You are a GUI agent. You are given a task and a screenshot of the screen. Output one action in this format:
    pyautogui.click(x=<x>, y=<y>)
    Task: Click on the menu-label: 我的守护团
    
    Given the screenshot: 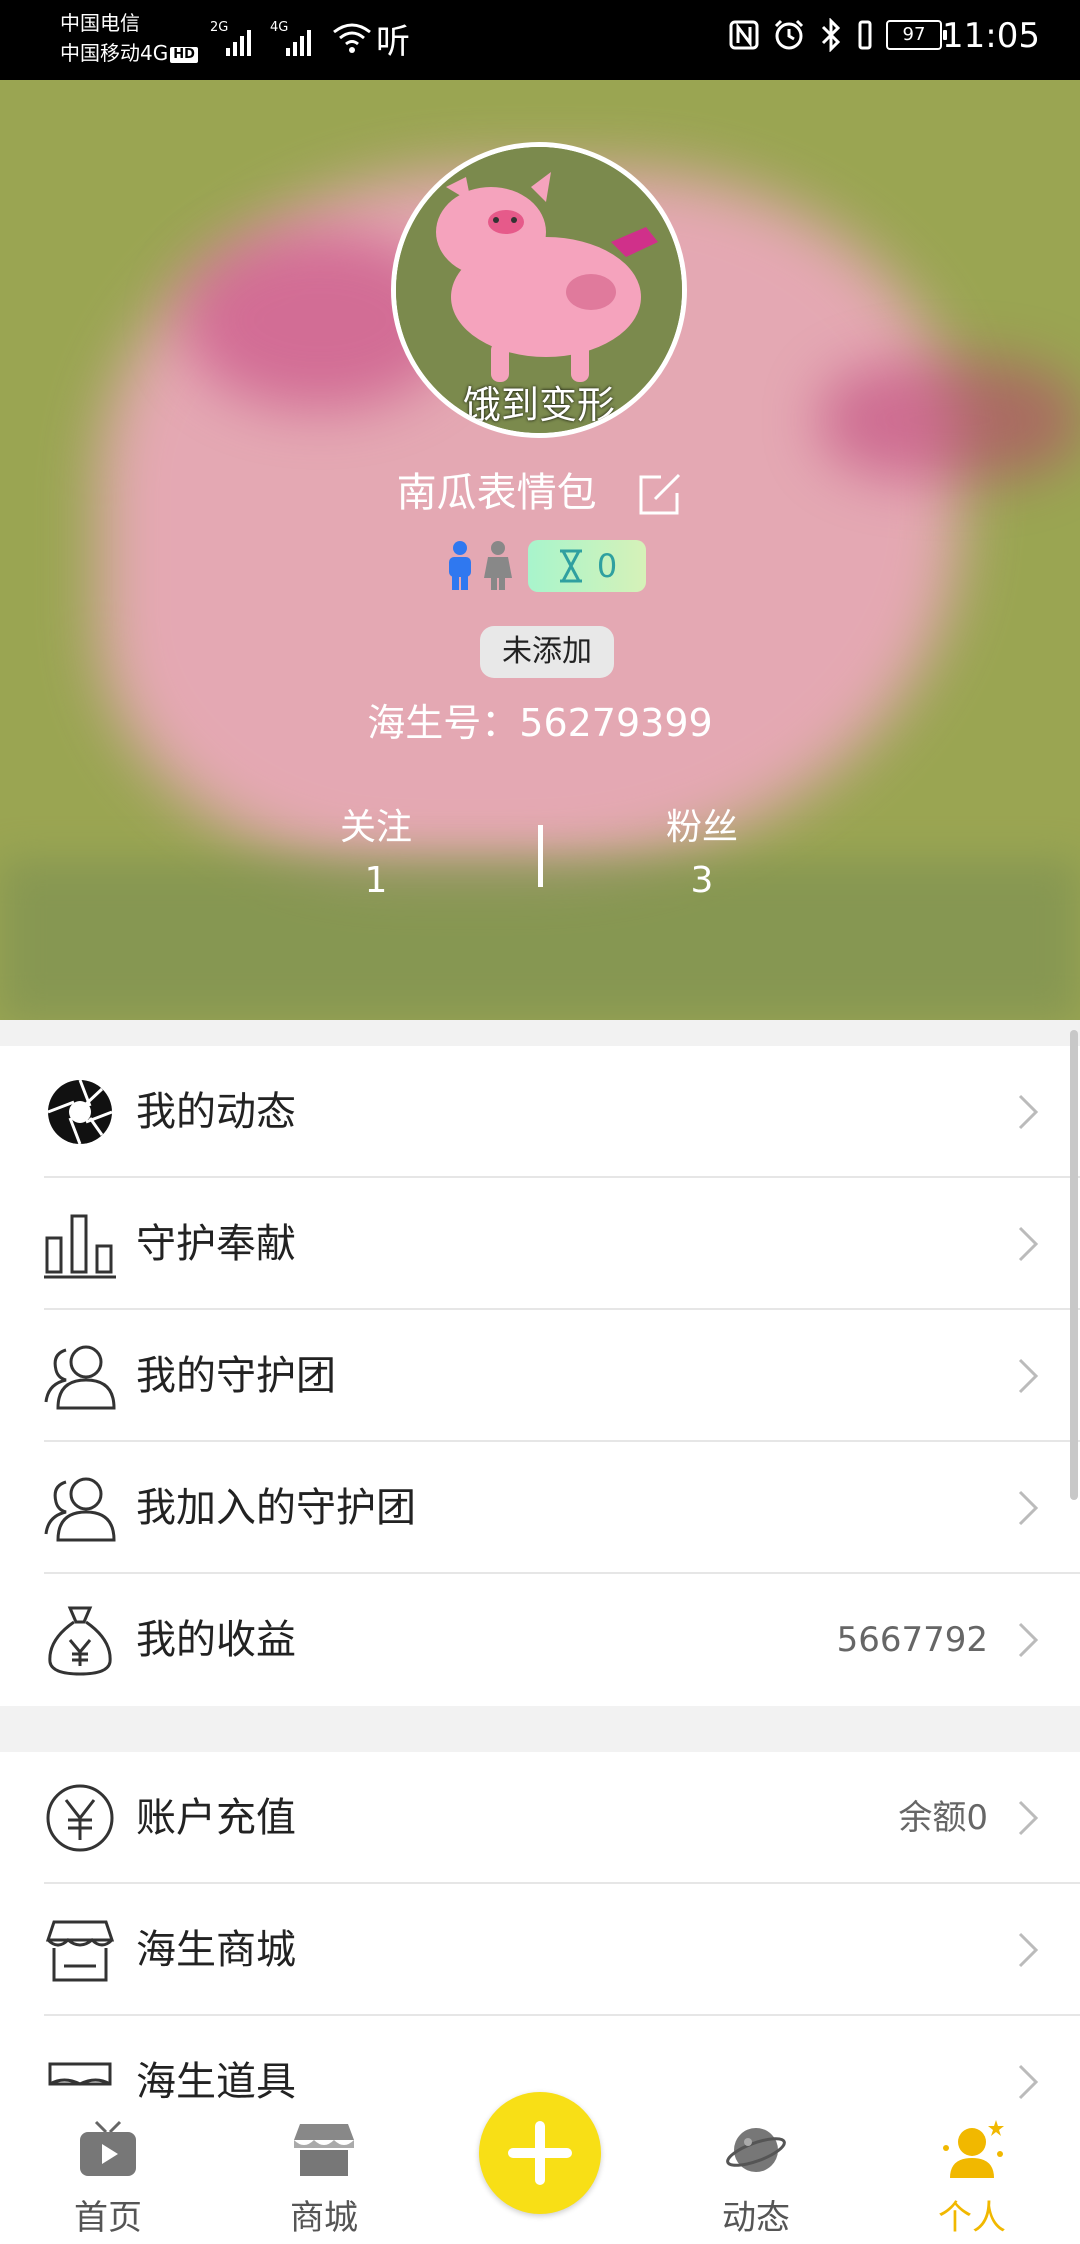 What is the action you would take?
    pyautogui.click(x=236, y=1376)
    